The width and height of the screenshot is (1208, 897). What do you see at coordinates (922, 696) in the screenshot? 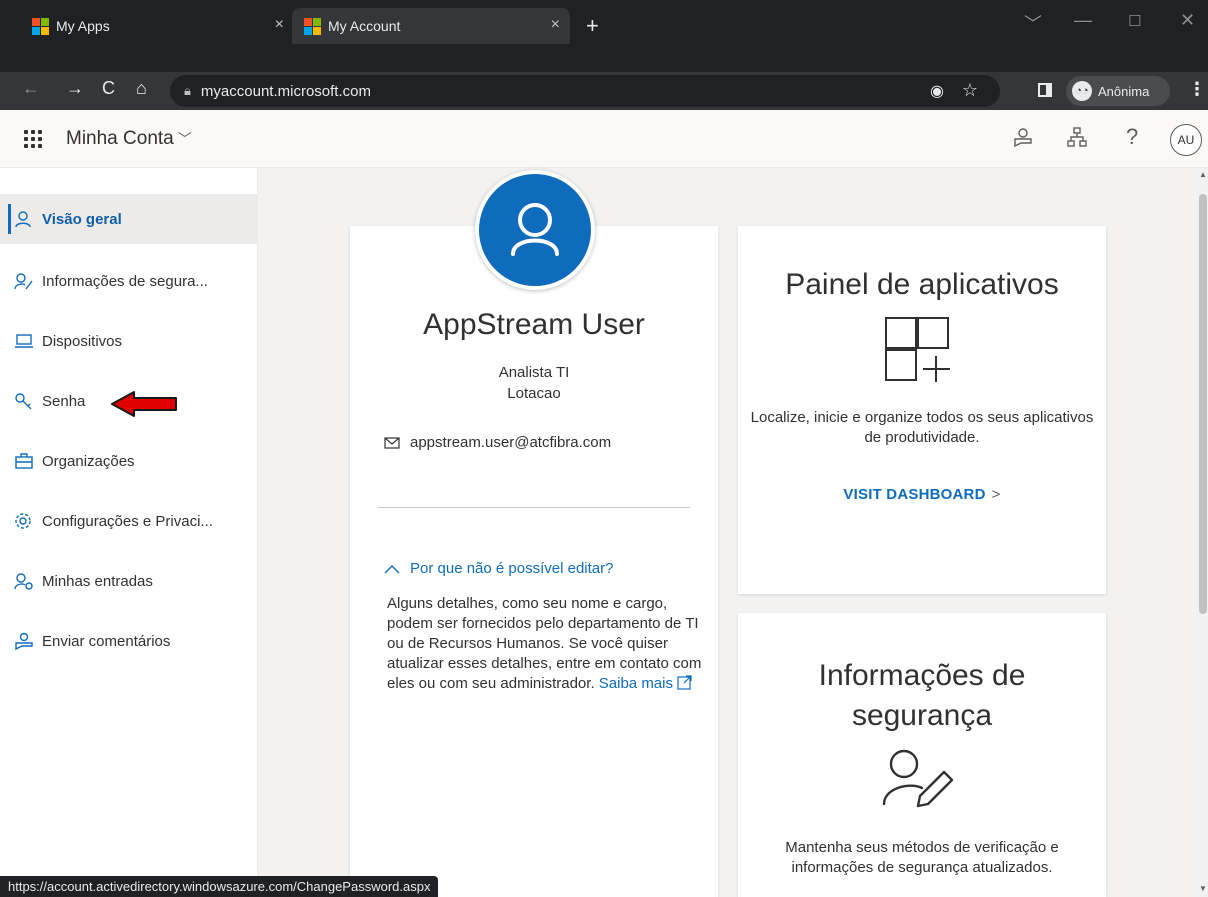
I see `security-info-title: Informações de segurança` at bounding box center [922, 696].